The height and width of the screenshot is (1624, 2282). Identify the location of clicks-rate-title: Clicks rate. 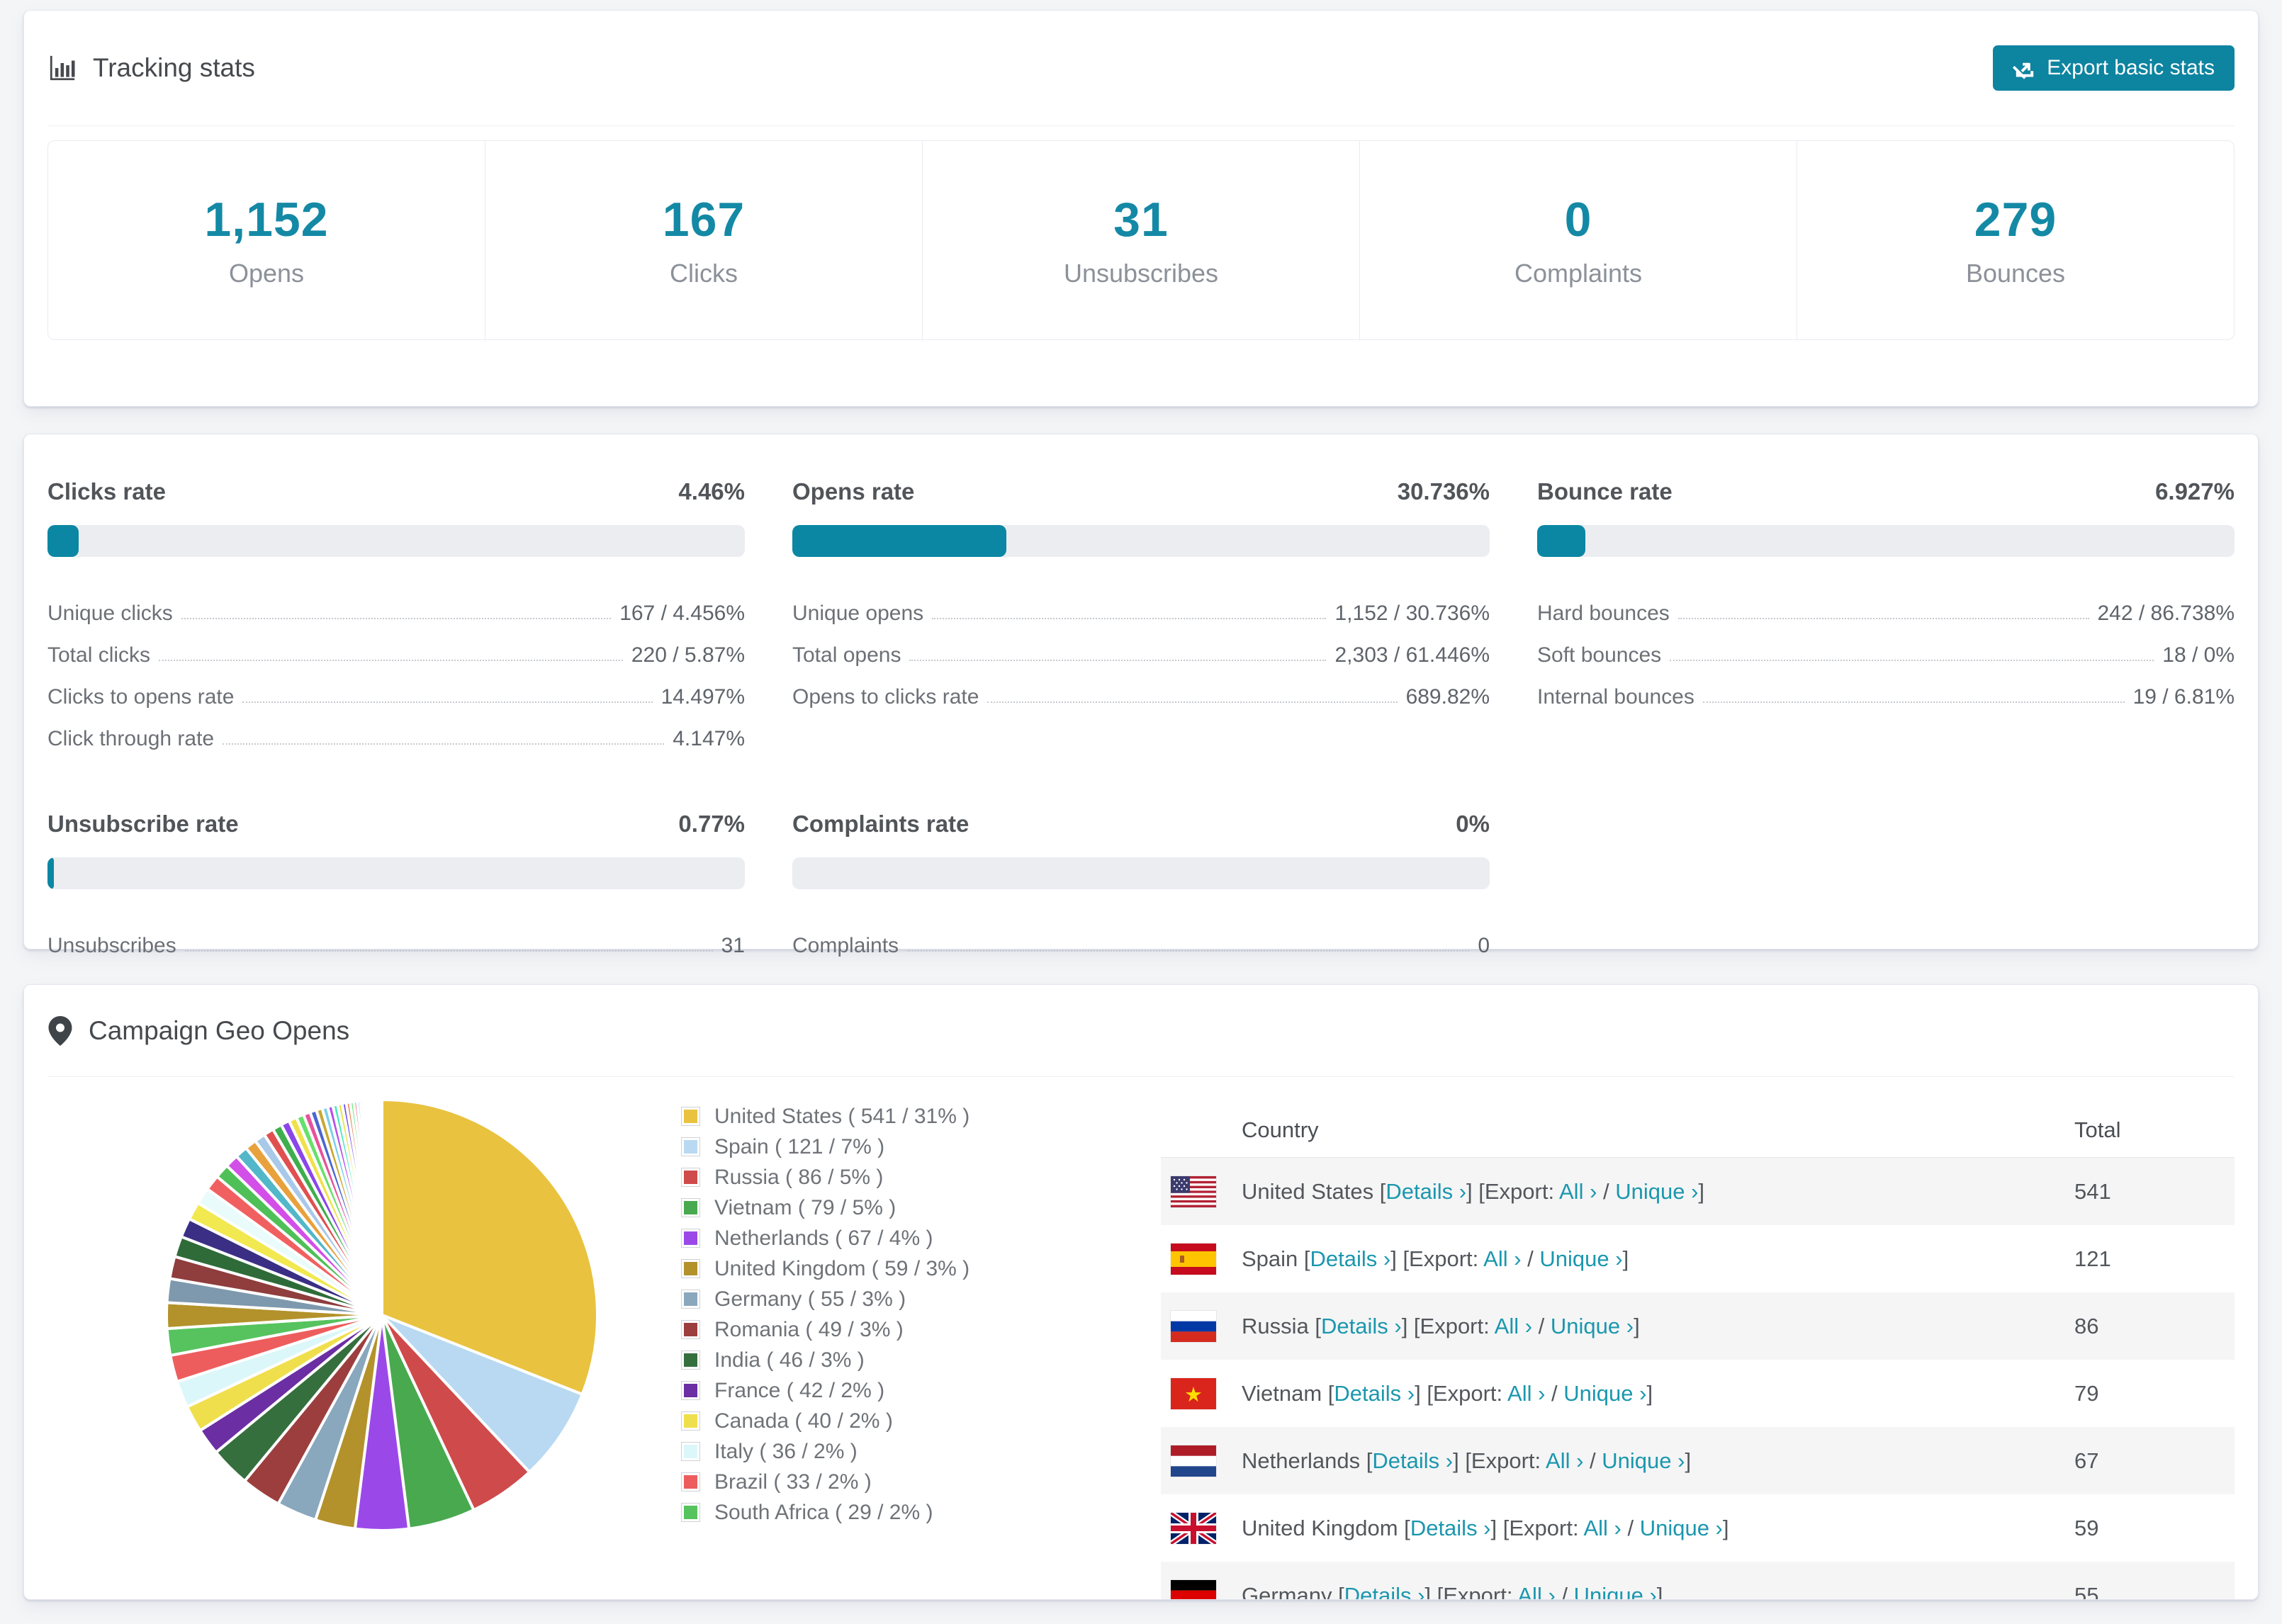
(107, 491).